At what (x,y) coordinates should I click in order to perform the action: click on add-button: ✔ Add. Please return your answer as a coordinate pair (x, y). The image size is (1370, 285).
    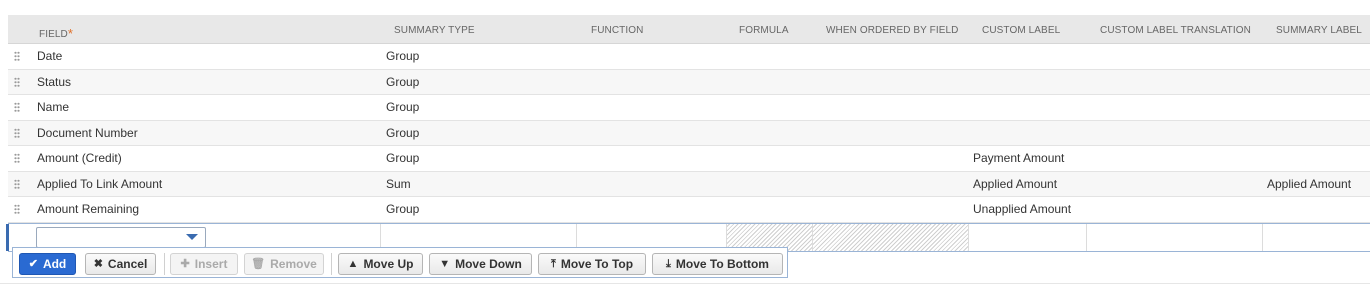
    Looking at the image, I should click on (47, 264).